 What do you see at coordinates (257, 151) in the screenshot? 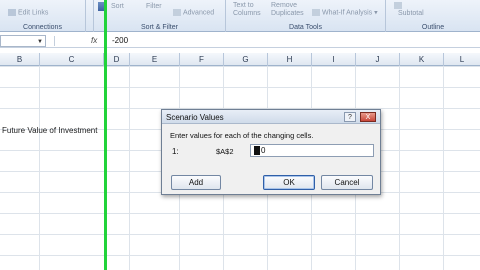
I see `text-cursor` at bounding box center [257, 151].